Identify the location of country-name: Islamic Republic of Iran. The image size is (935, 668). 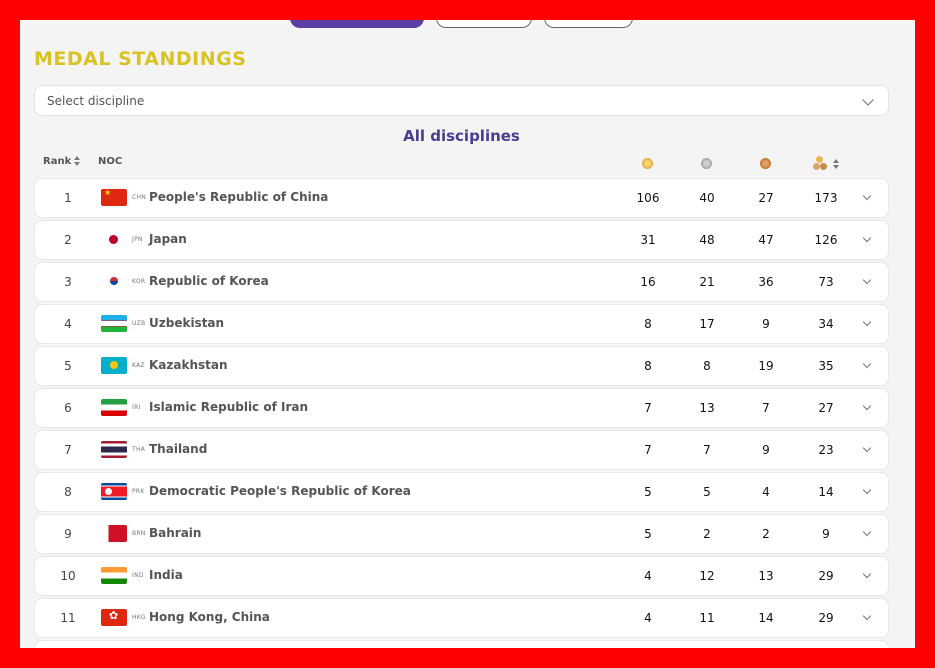
(229, 407).